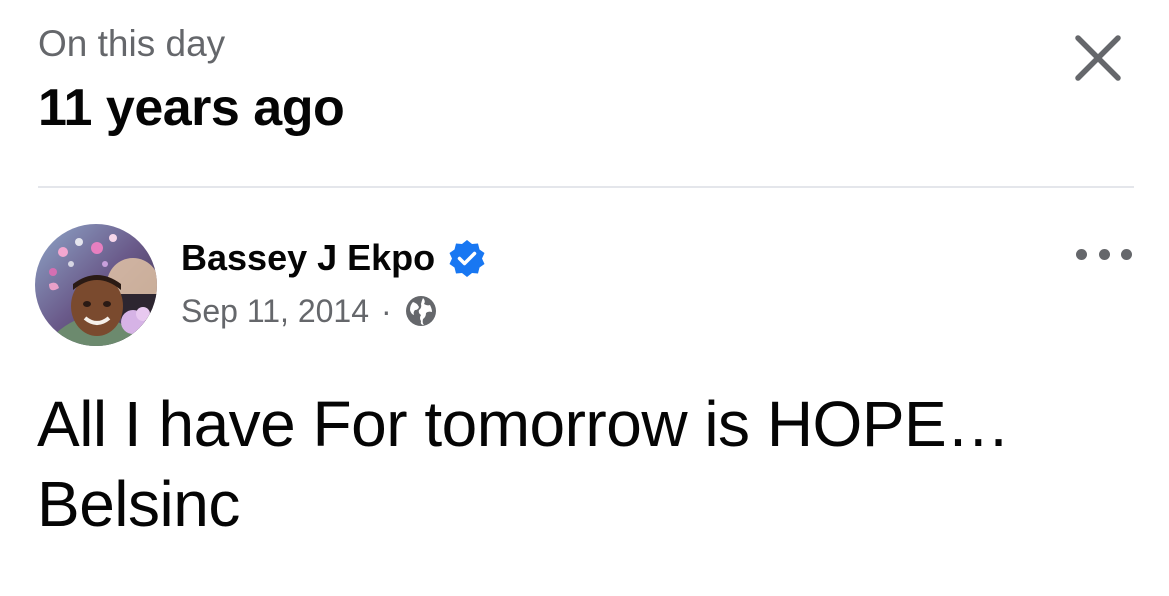 The height and width of the screenshot is (596, 1169). What do you see at coordinates (586, 187) in the screenshot?
I see `header-divider` at bounding box center [586, 187].